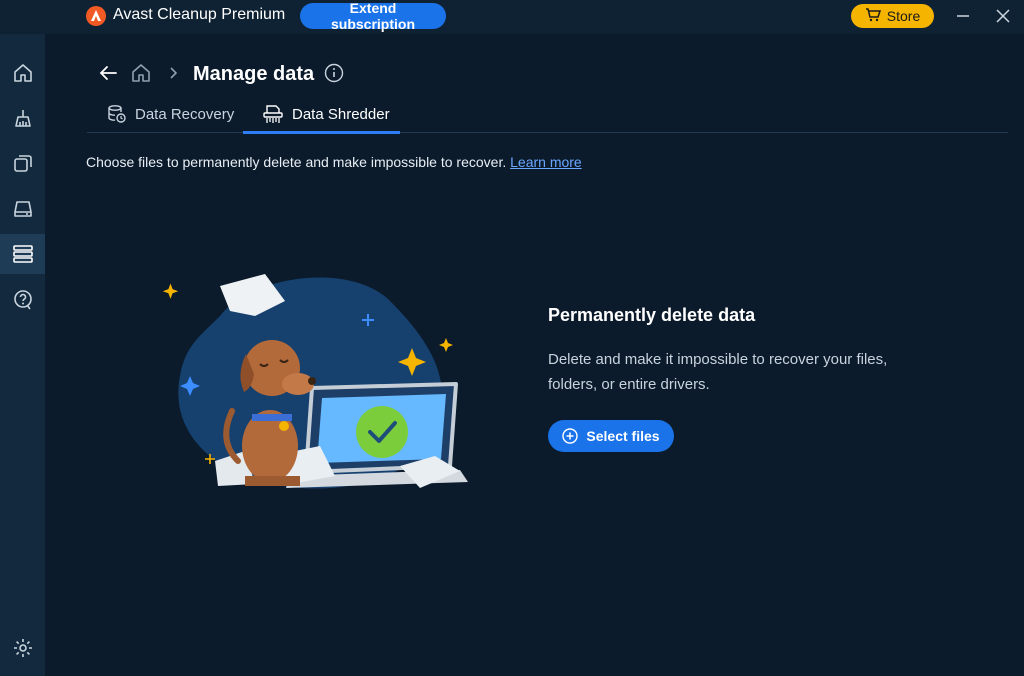 This screenshot has width=1024, height=676. I want to click on sidebar-item-manage-data, so click(22, 254).